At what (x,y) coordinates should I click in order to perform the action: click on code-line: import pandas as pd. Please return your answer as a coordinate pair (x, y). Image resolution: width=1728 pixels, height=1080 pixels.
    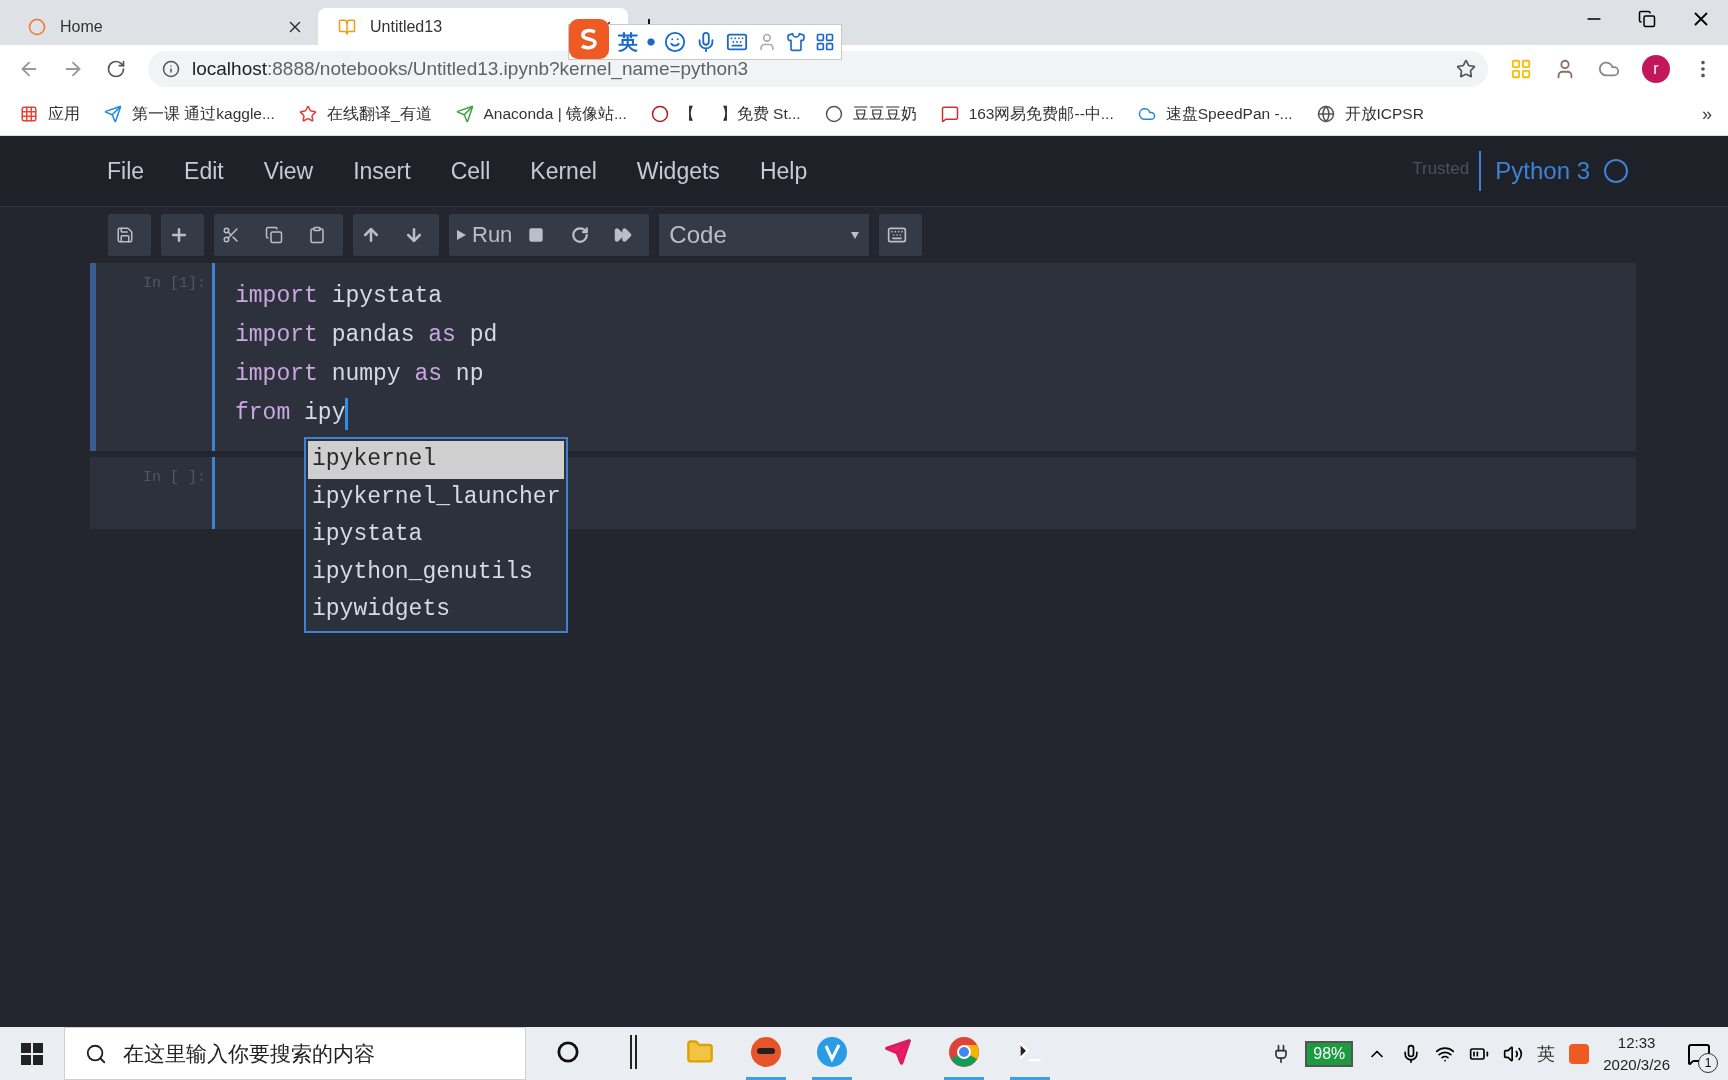
    Looking at the image, I should click on (366, 335).